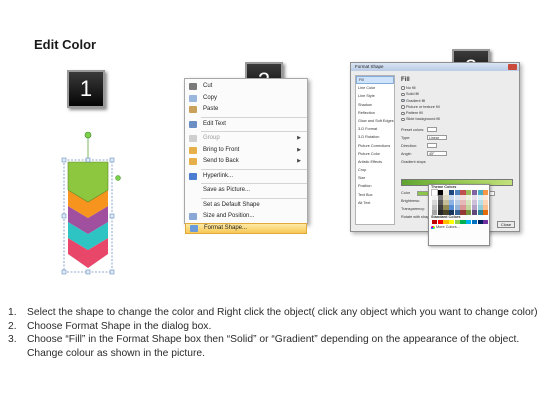 Image resolution: width=560 pixels, height=420 pixels. Describe the element at coordinates (437, 138) in the screenshot. I see `type-dropdown: Linear` at that location.